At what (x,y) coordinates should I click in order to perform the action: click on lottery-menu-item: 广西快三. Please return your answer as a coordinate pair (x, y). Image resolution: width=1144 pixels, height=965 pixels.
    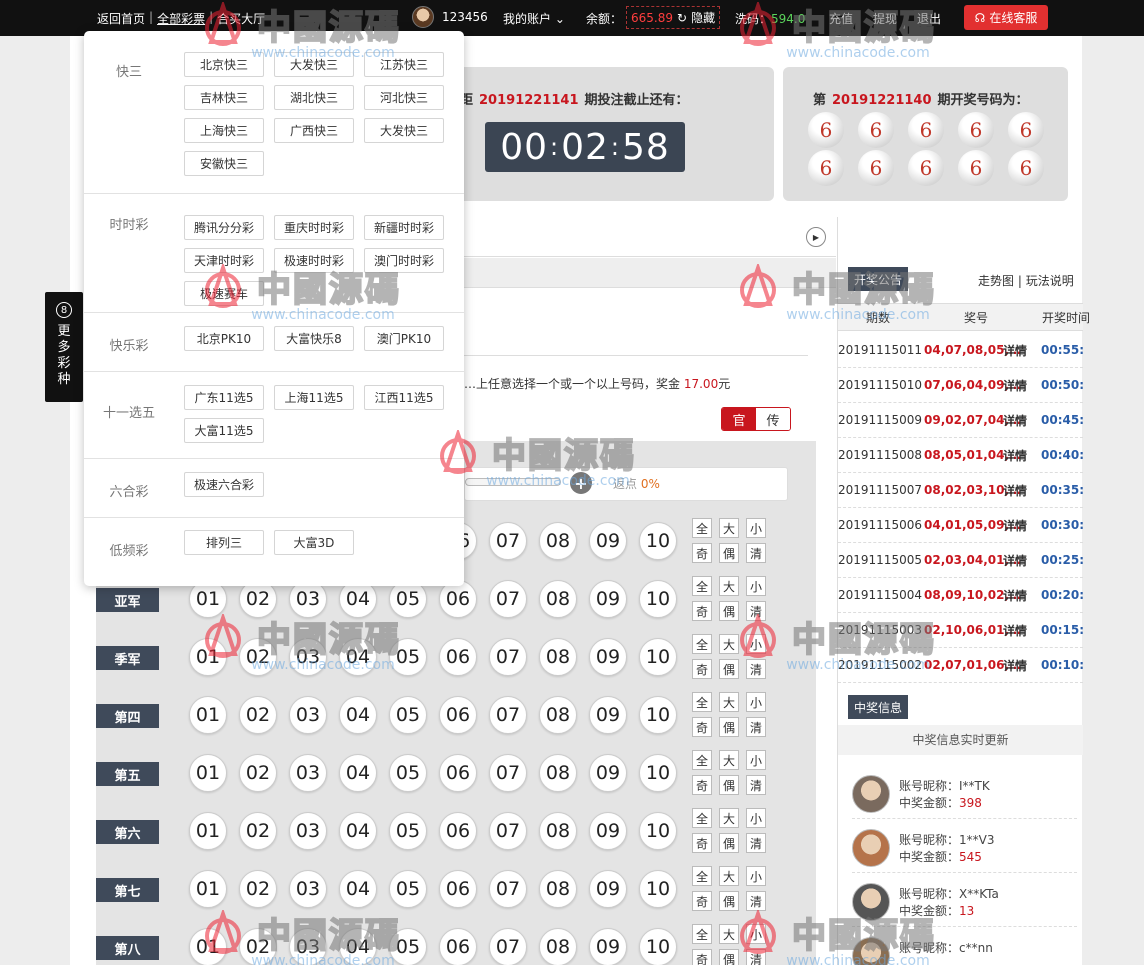
    Looking at the image, I should click on (314, 130).